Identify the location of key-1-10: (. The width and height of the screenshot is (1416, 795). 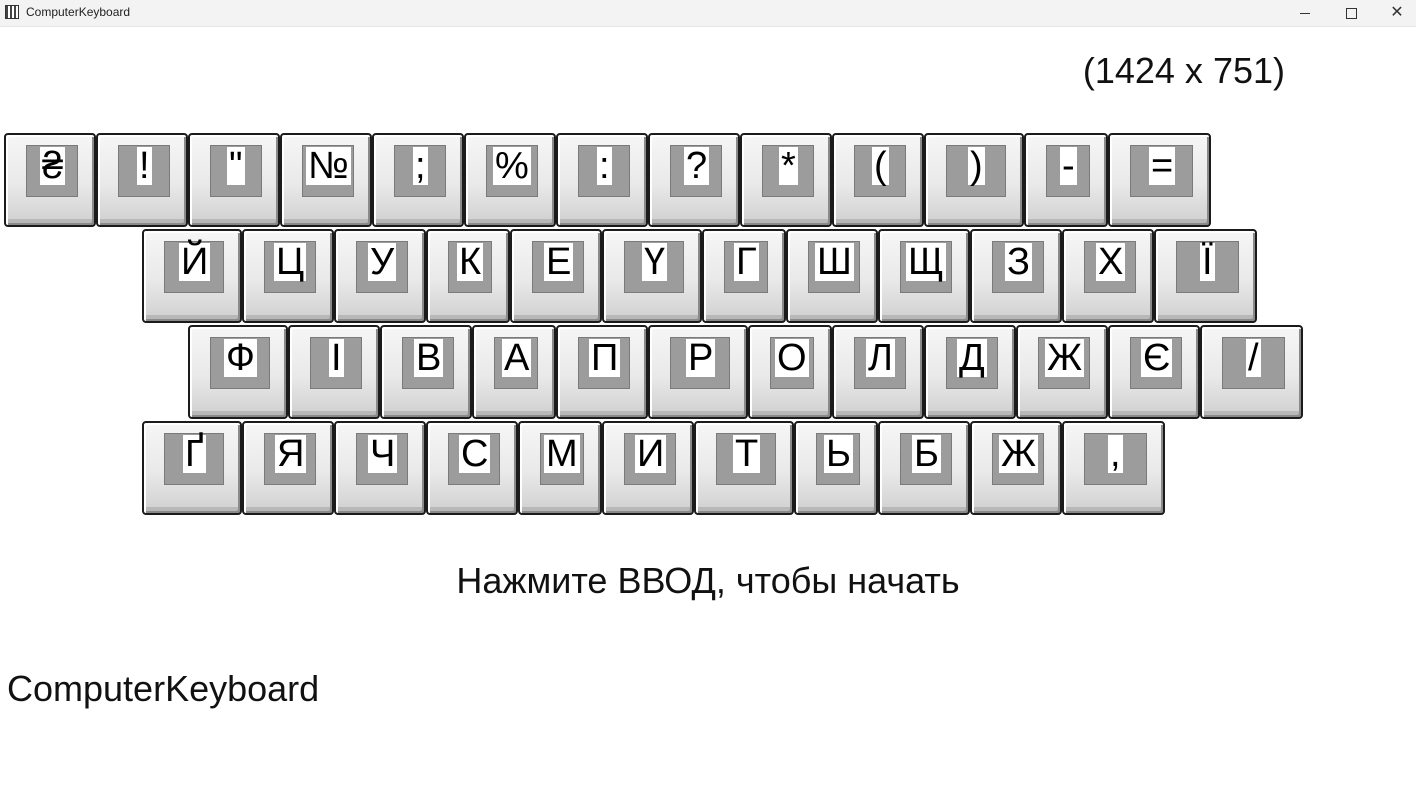
(878, 180).